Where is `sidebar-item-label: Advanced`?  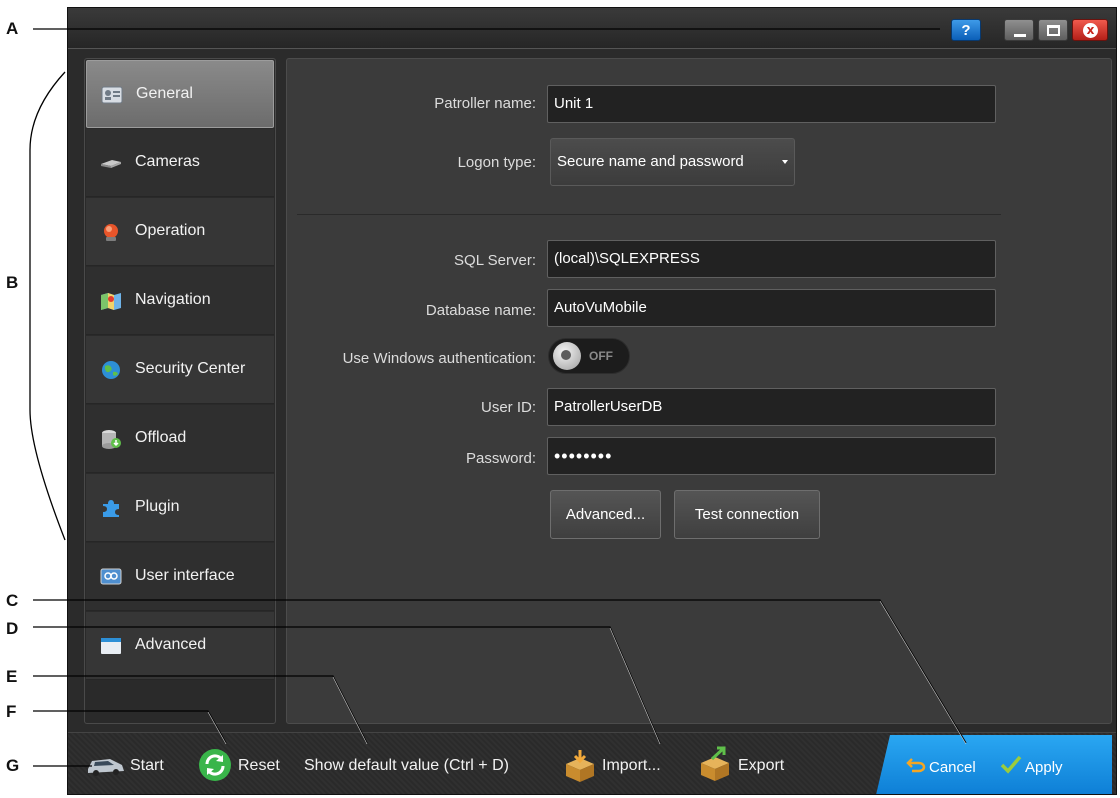
sidebar-item-label: Advanced is located at coordinates (171, 644).